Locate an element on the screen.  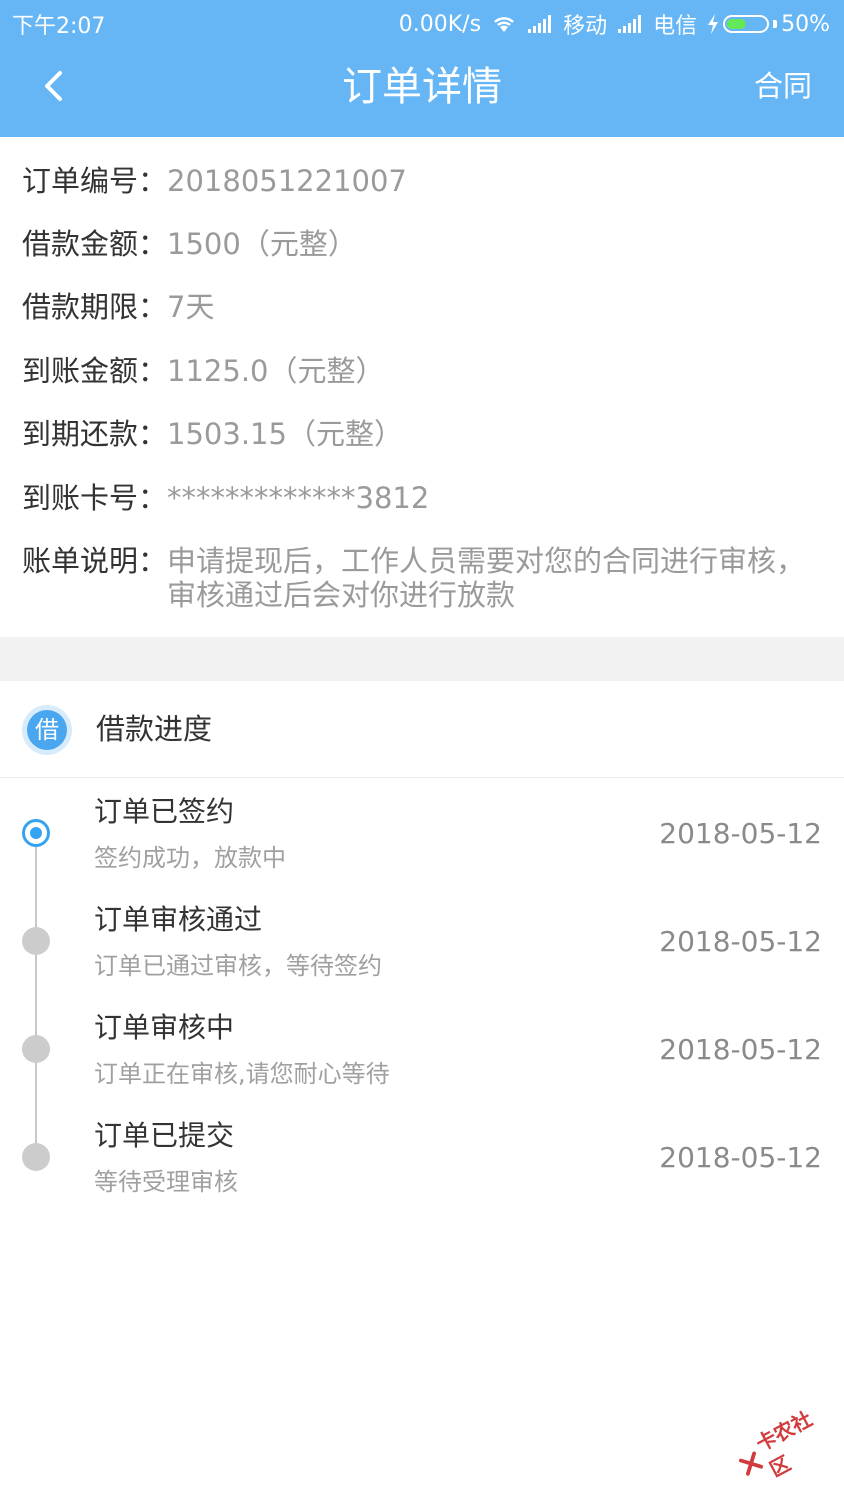
loan-term-row: 借款期限： 7天 is located at coordinates (427, 307).